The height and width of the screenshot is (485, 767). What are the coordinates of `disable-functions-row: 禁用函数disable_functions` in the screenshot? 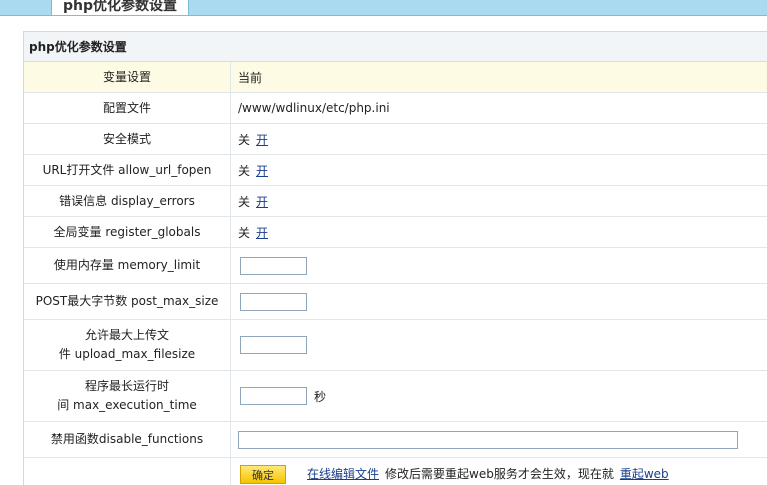 It's located at (395, 440).